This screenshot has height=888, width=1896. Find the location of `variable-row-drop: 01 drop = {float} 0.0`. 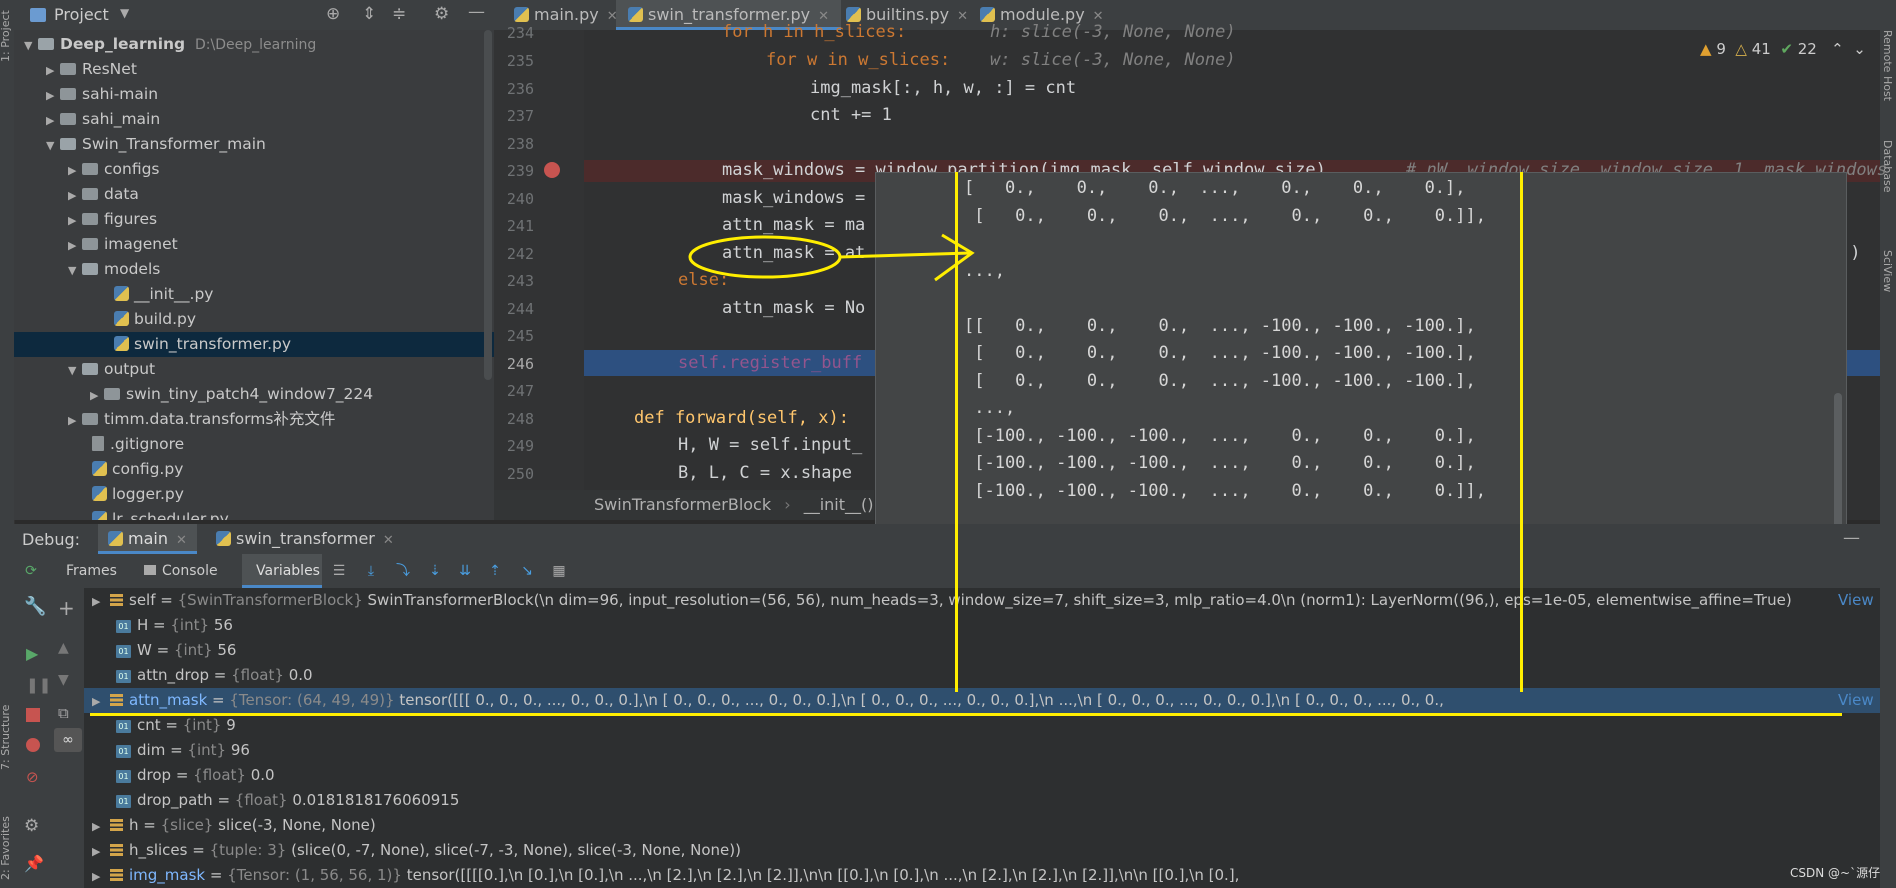

variable-row-drop: 01 drop = {float} 0.0 is located at coordinates (982, 775).